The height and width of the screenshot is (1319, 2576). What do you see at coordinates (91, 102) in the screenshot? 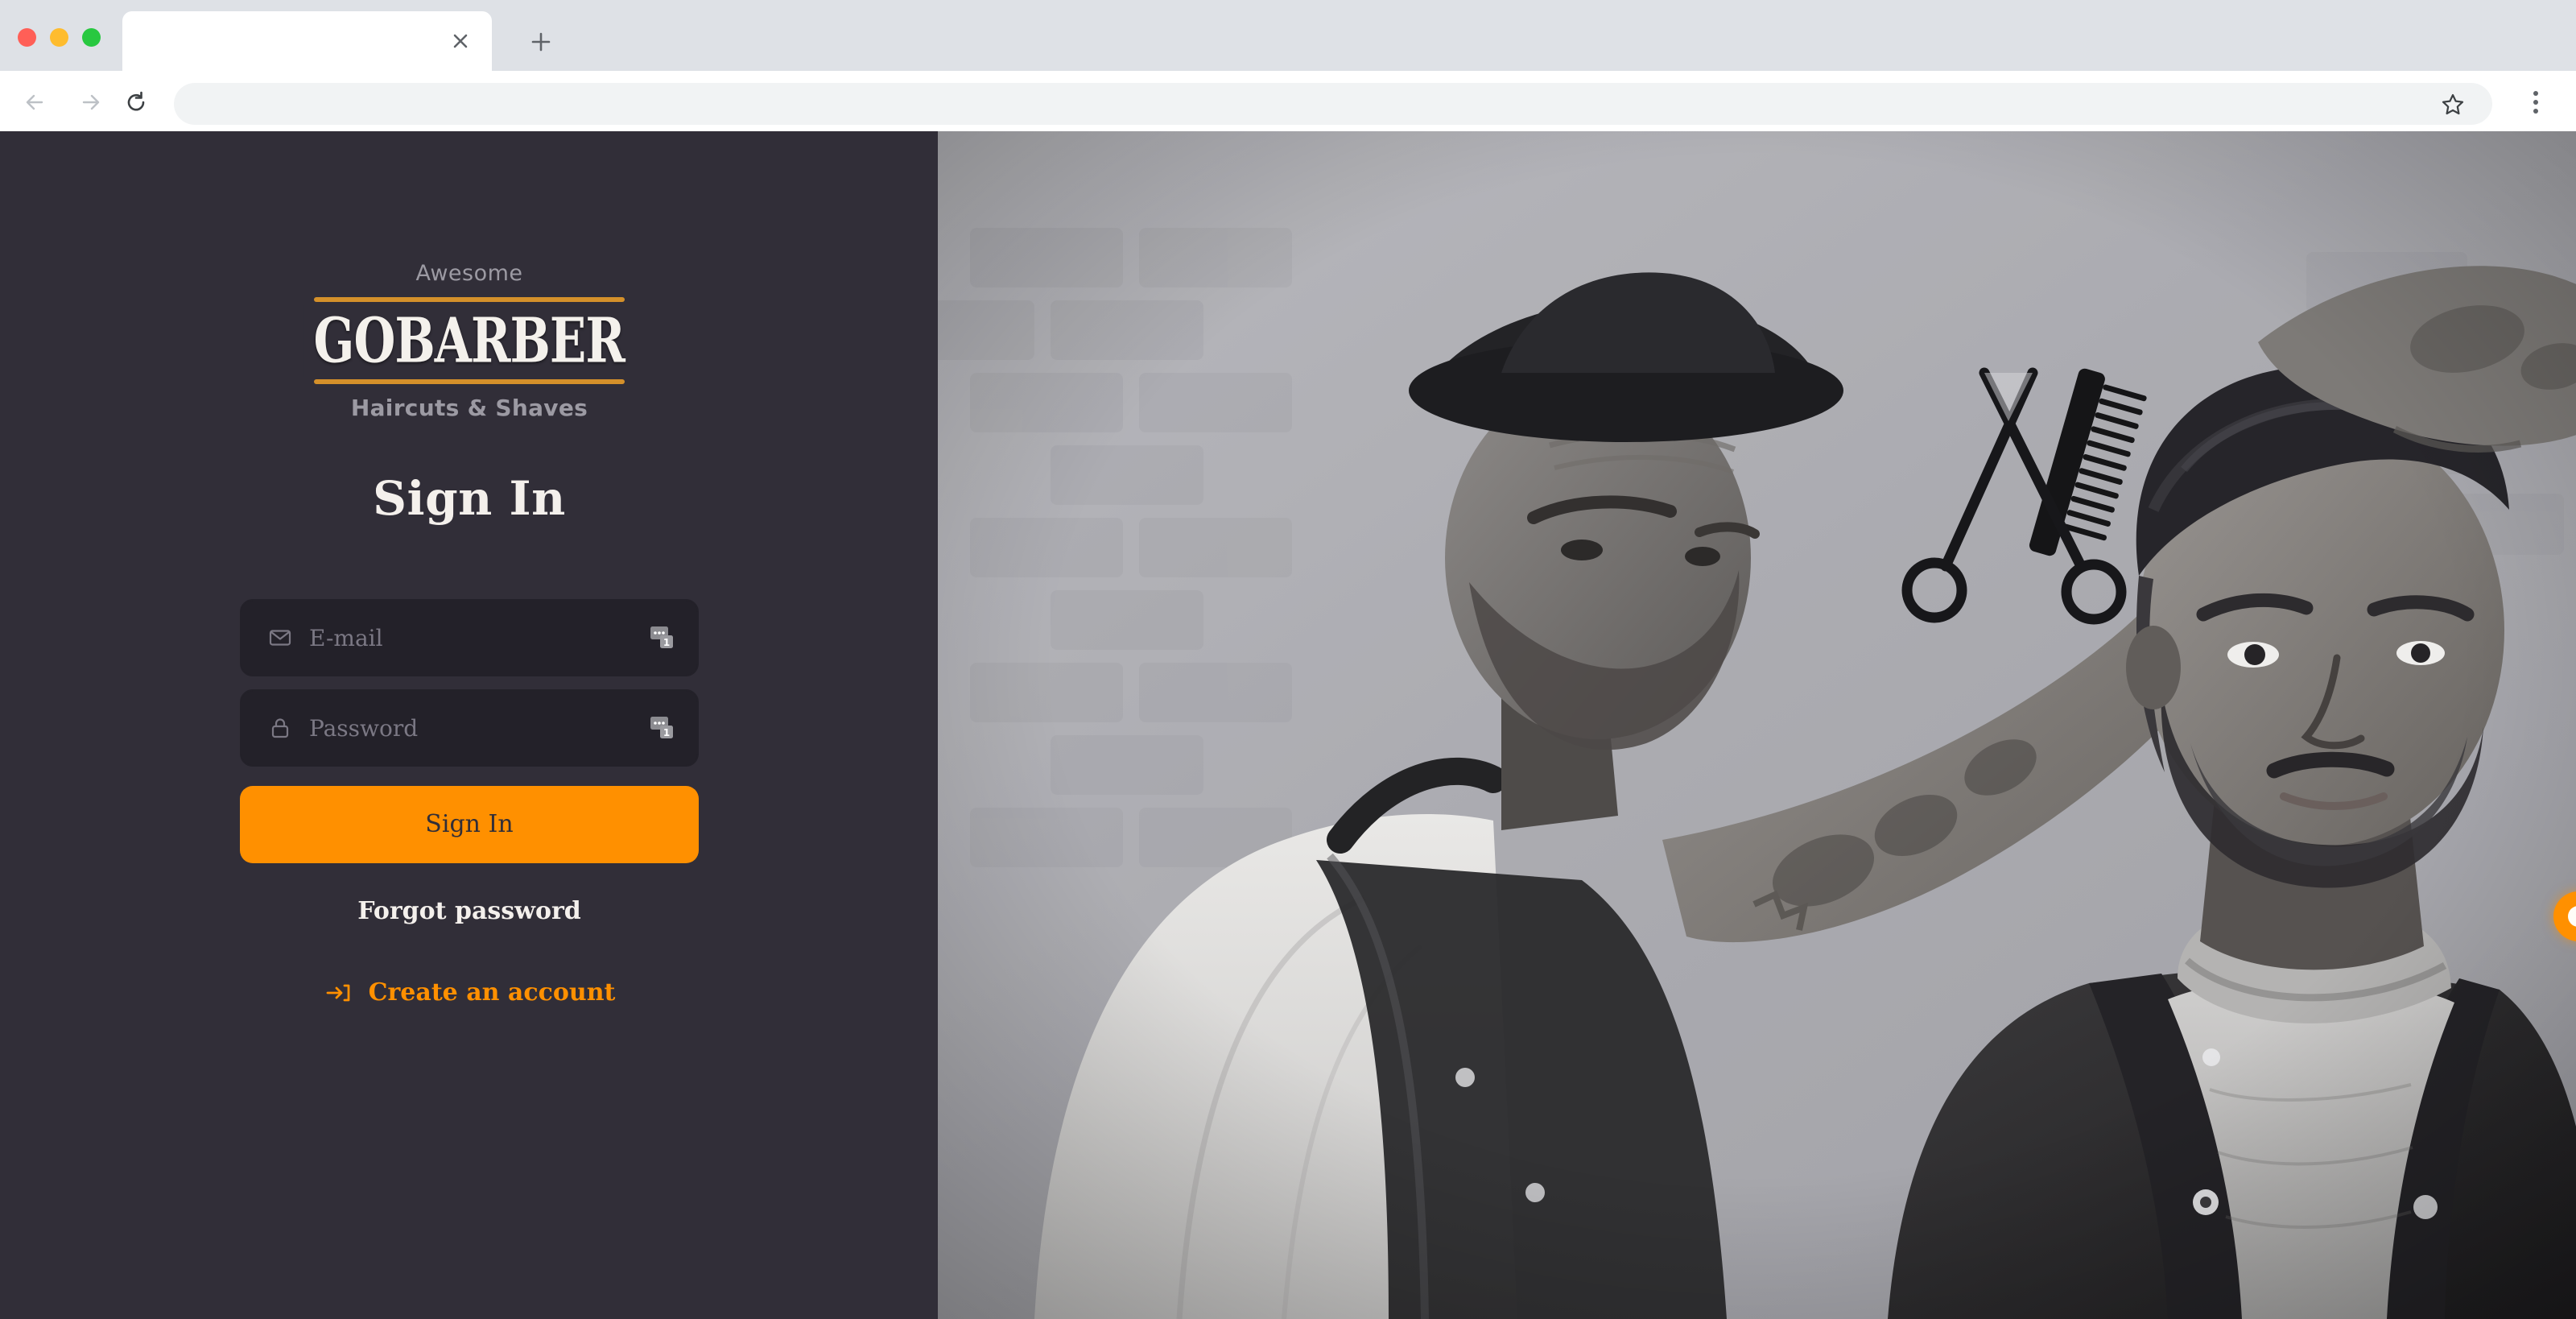
I see `forward-icon` at bounding box center [91, 102].